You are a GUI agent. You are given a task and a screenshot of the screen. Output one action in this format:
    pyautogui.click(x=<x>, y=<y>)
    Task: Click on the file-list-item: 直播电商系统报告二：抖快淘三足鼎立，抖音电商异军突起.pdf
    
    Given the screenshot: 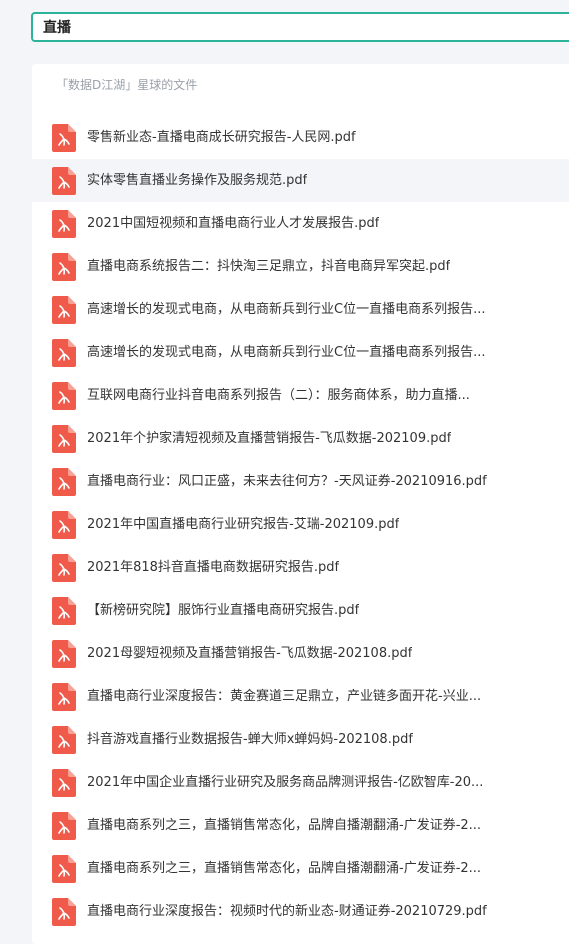 What is the action you would take?
    pyautogui.click(x=300, y=266)
    